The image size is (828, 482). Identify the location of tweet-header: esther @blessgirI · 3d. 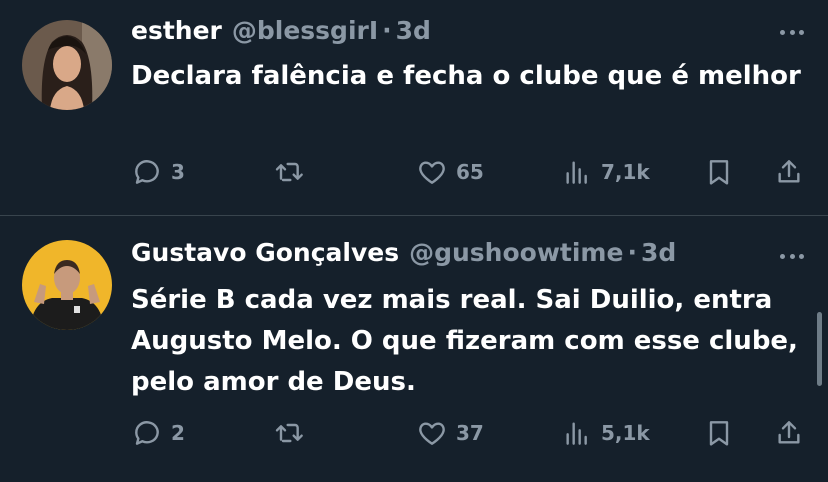
(281, 31).